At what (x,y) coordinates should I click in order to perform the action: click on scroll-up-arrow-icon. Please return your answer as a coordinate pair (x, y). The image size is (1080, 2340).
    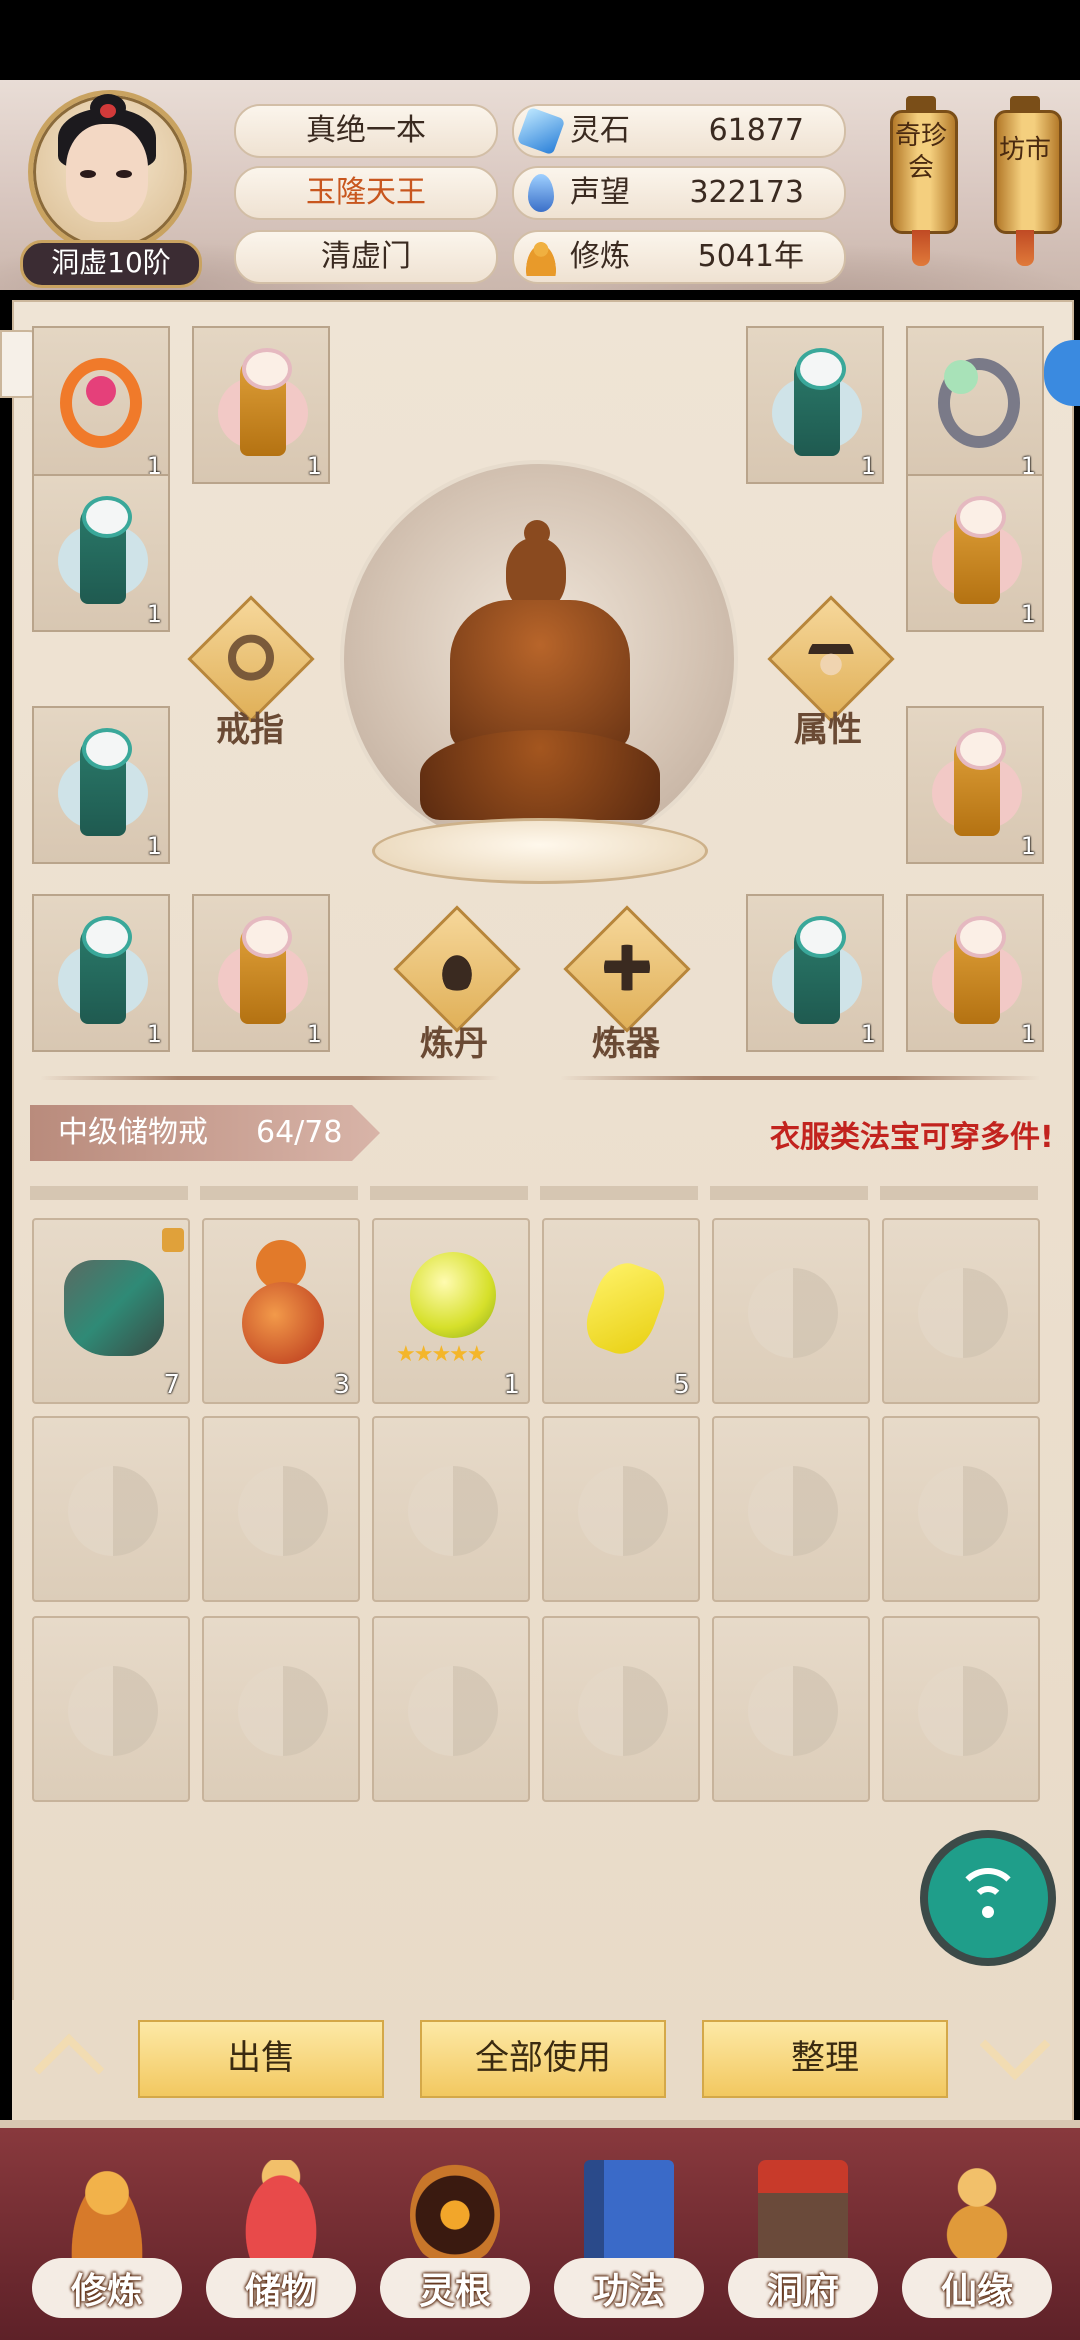
    Looking at the image, I should click on (70, 2067).